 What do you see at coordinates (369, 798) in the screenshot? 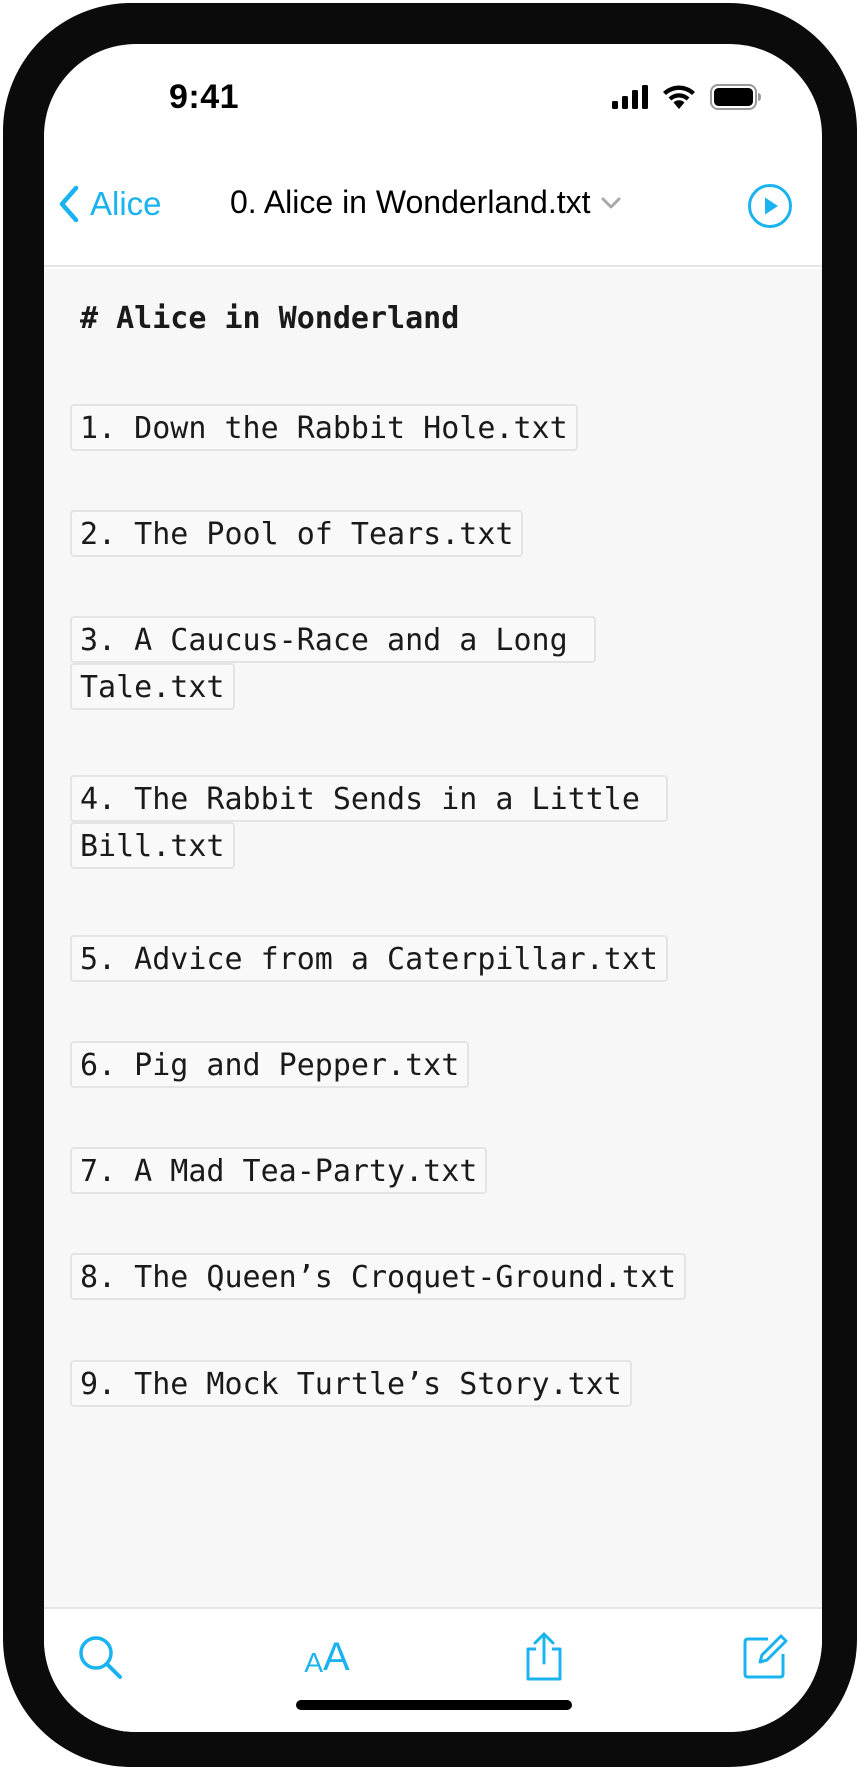
I see `file-link-text: 4. The Rabbit Sends in a Little` at bounding box center [369, 798].